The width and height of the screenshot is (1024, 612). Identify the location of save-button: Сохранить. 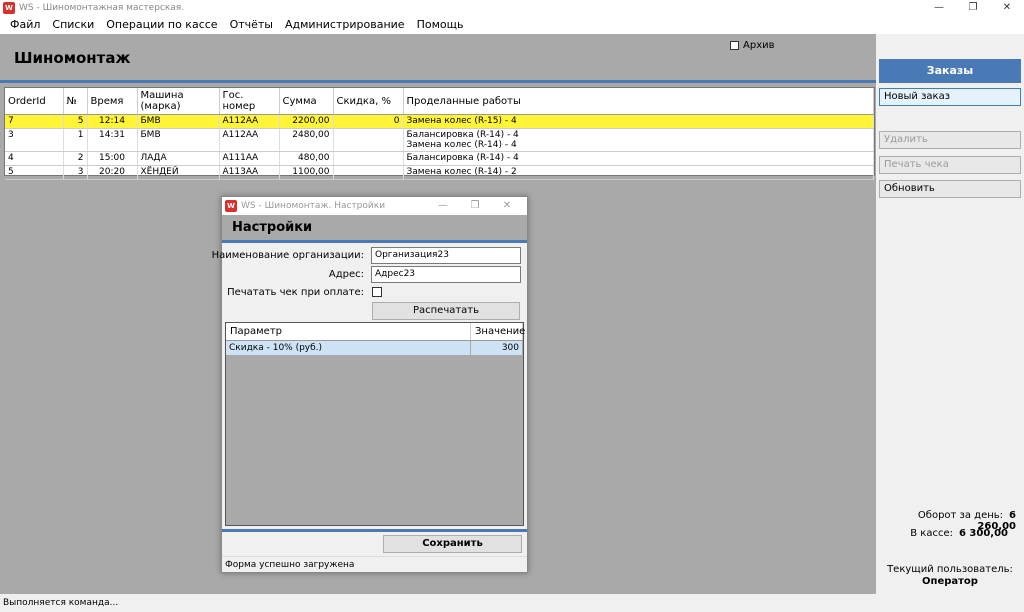
(452, 544).